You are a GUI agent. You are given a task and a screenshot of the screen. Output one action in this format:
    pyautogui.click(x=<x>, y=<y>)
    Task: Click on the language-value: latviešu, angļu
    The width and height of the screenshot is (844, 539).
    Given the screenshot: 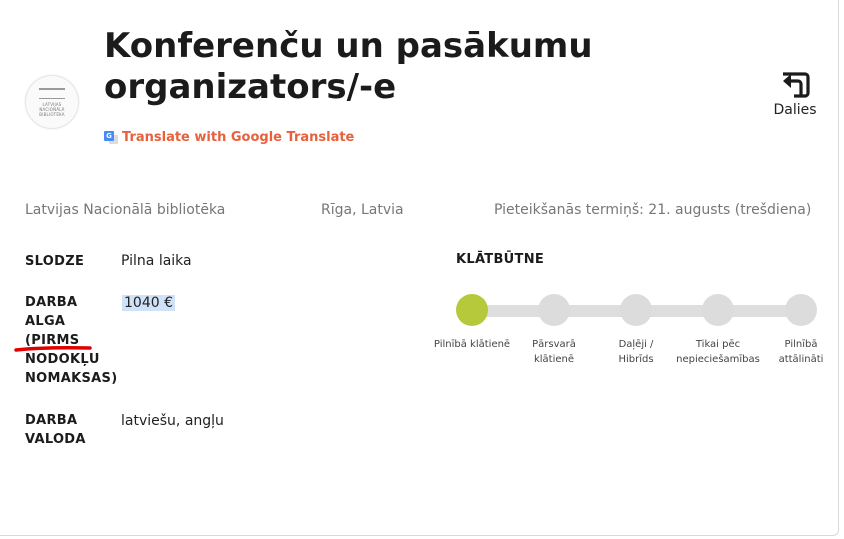 What is the action you would take?
    pyautogui.click(x=172, y=421)
    